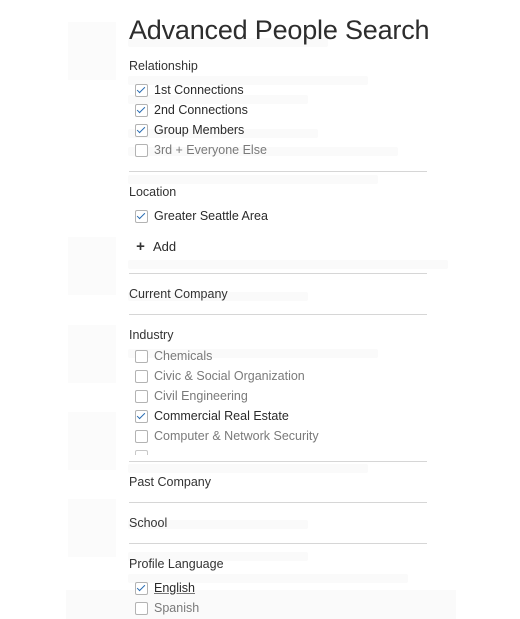 This screenshot has width=520, height=619. What do you see at coordinates (141, 452) in the screenshot?
I see `scroll-cutoff-checkbox` at bounding box center [141, 452].